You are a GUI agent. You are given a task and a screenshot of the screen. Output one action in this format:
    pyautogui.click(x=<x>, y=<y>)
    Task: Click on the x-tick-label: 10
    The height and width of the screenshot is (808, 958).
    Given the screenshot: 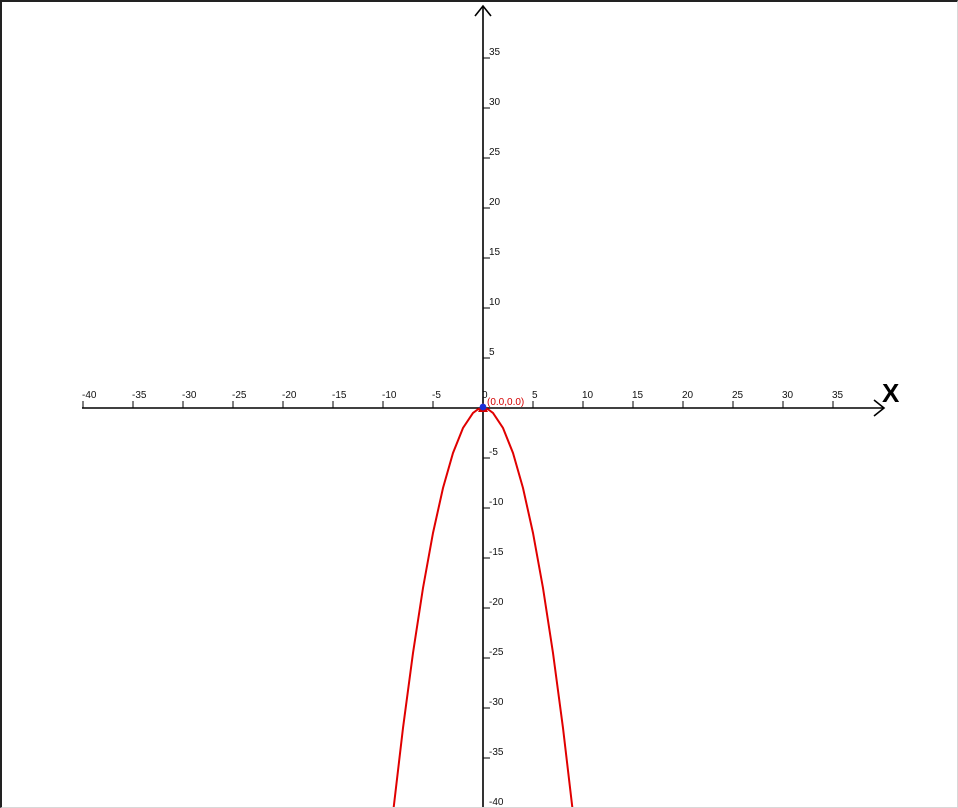 What is the action you would take?
    pyautogui.click(x=588, y=395)
    